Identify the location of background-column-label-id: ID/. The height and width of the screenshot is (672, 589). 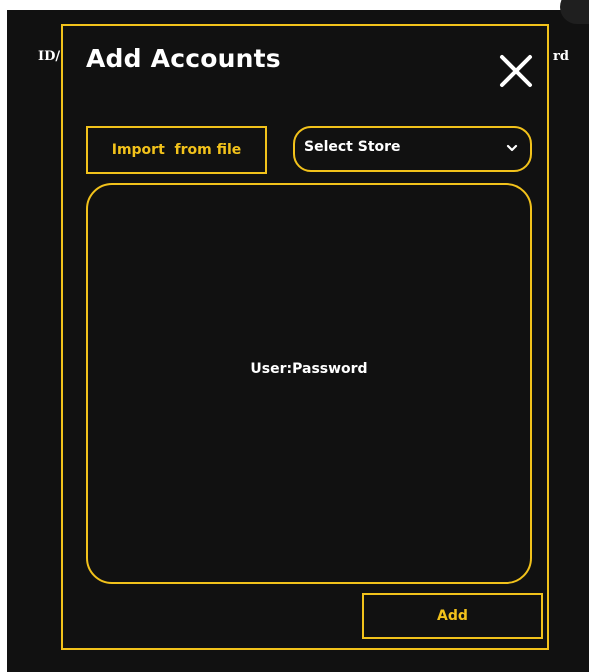
(49, 56).